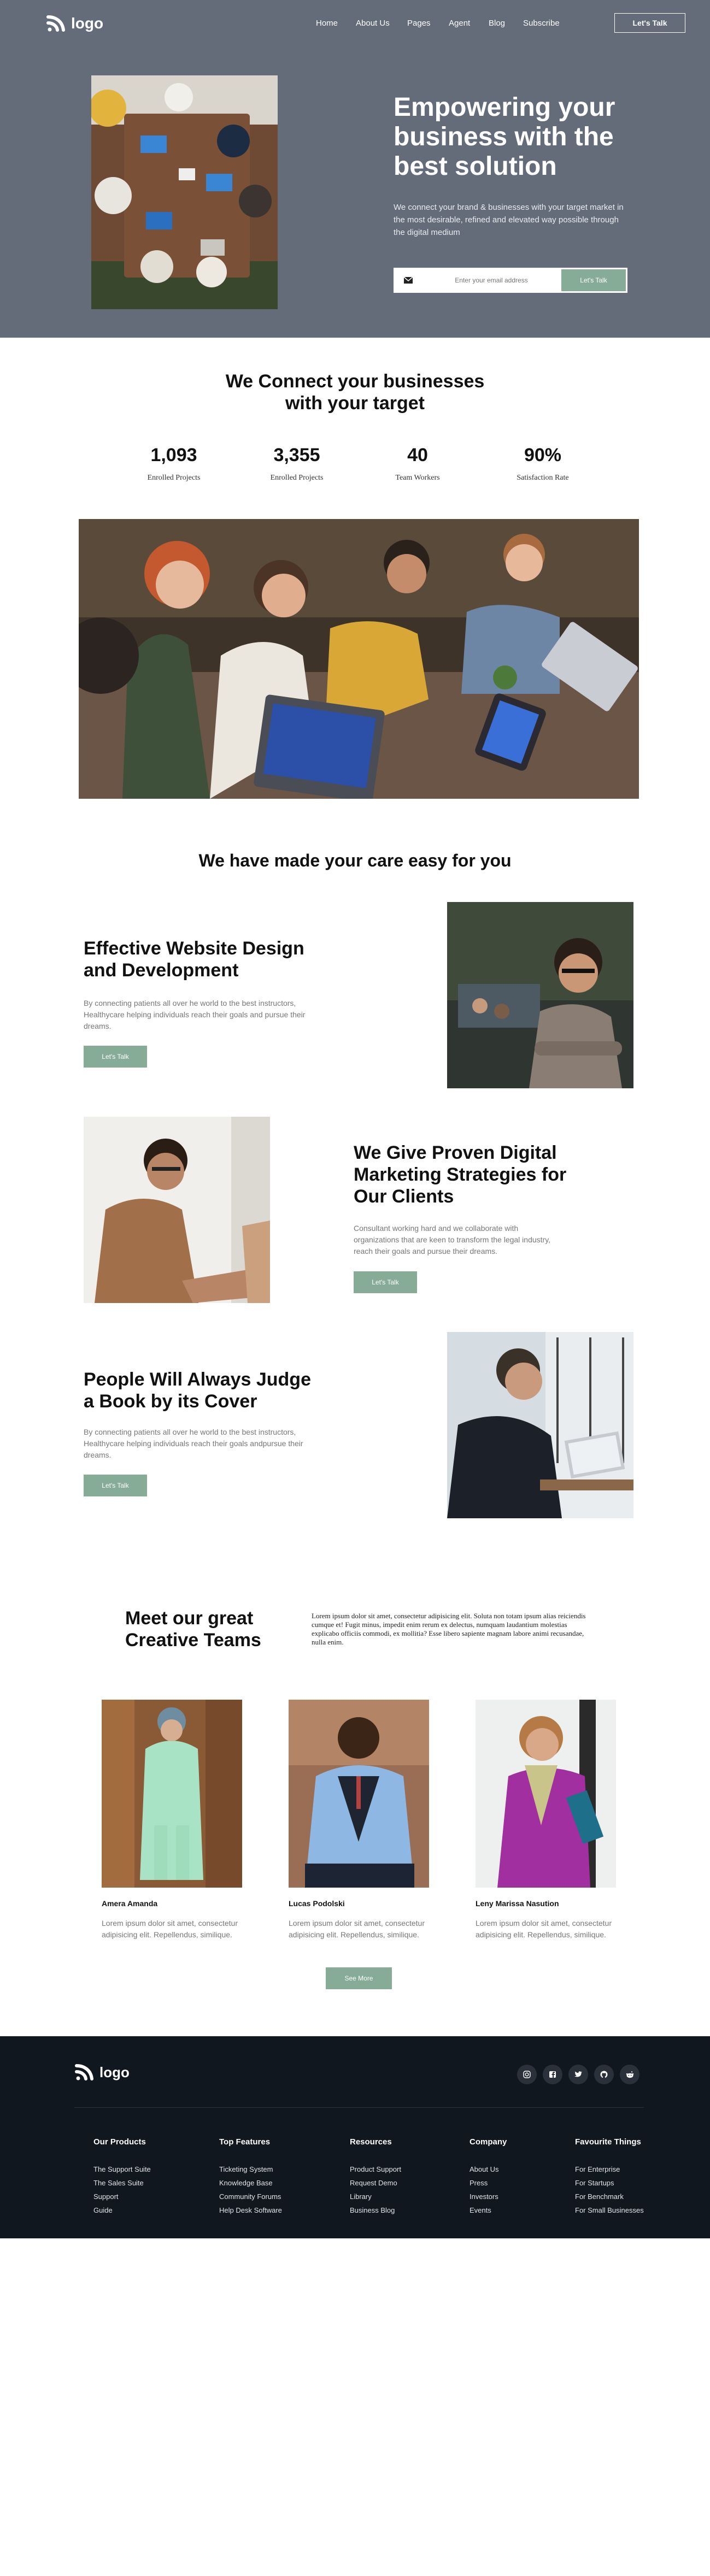 This screenshot has height=2576, width=710. Describe the element at coordinates (419, 23) in the screenshot. I see `nav-pages: Pages` at that location.